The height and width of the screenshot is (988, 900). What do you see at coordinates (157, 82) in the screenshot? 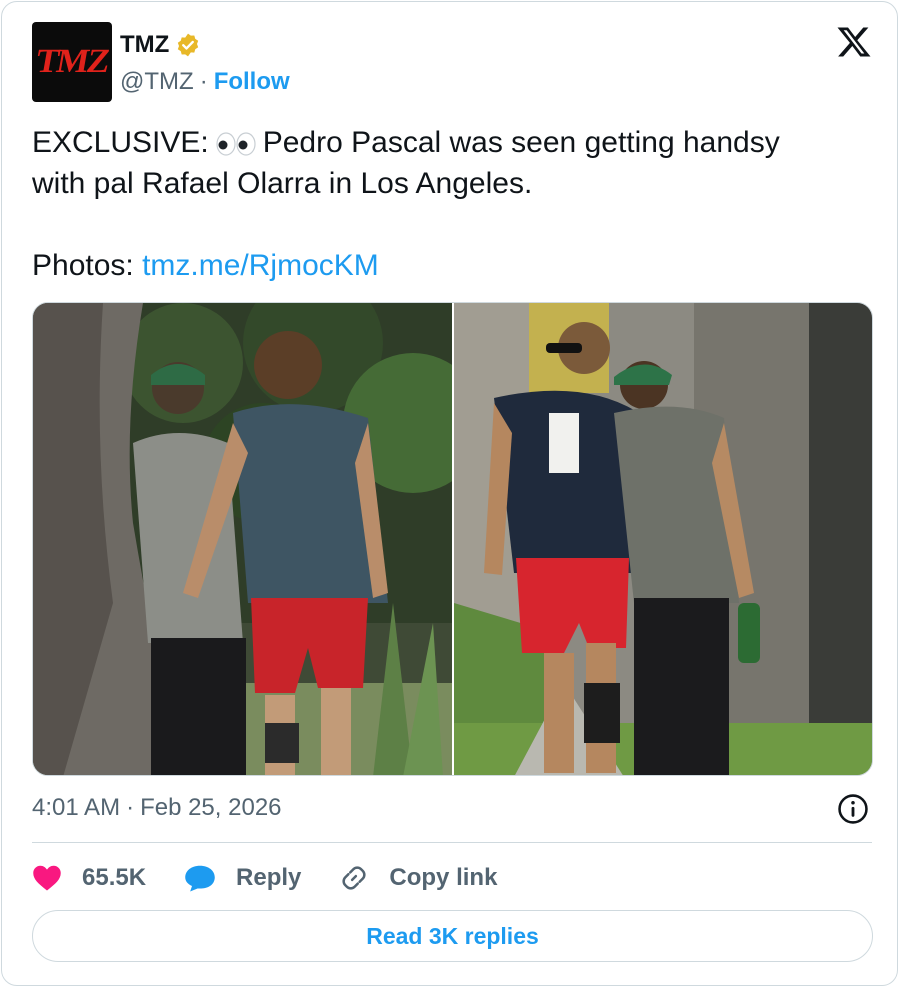
I see `author-handle: @TMZ` at bounding box center [157, 82].